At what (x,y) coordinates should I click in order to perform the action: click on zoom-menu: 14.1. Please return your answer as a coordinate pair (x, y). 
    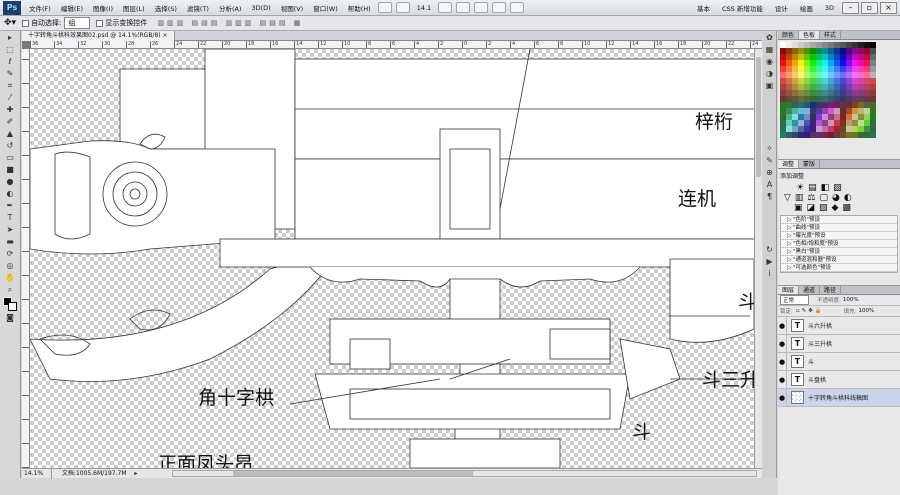
    Looking at the image, I should click on (424, 8).